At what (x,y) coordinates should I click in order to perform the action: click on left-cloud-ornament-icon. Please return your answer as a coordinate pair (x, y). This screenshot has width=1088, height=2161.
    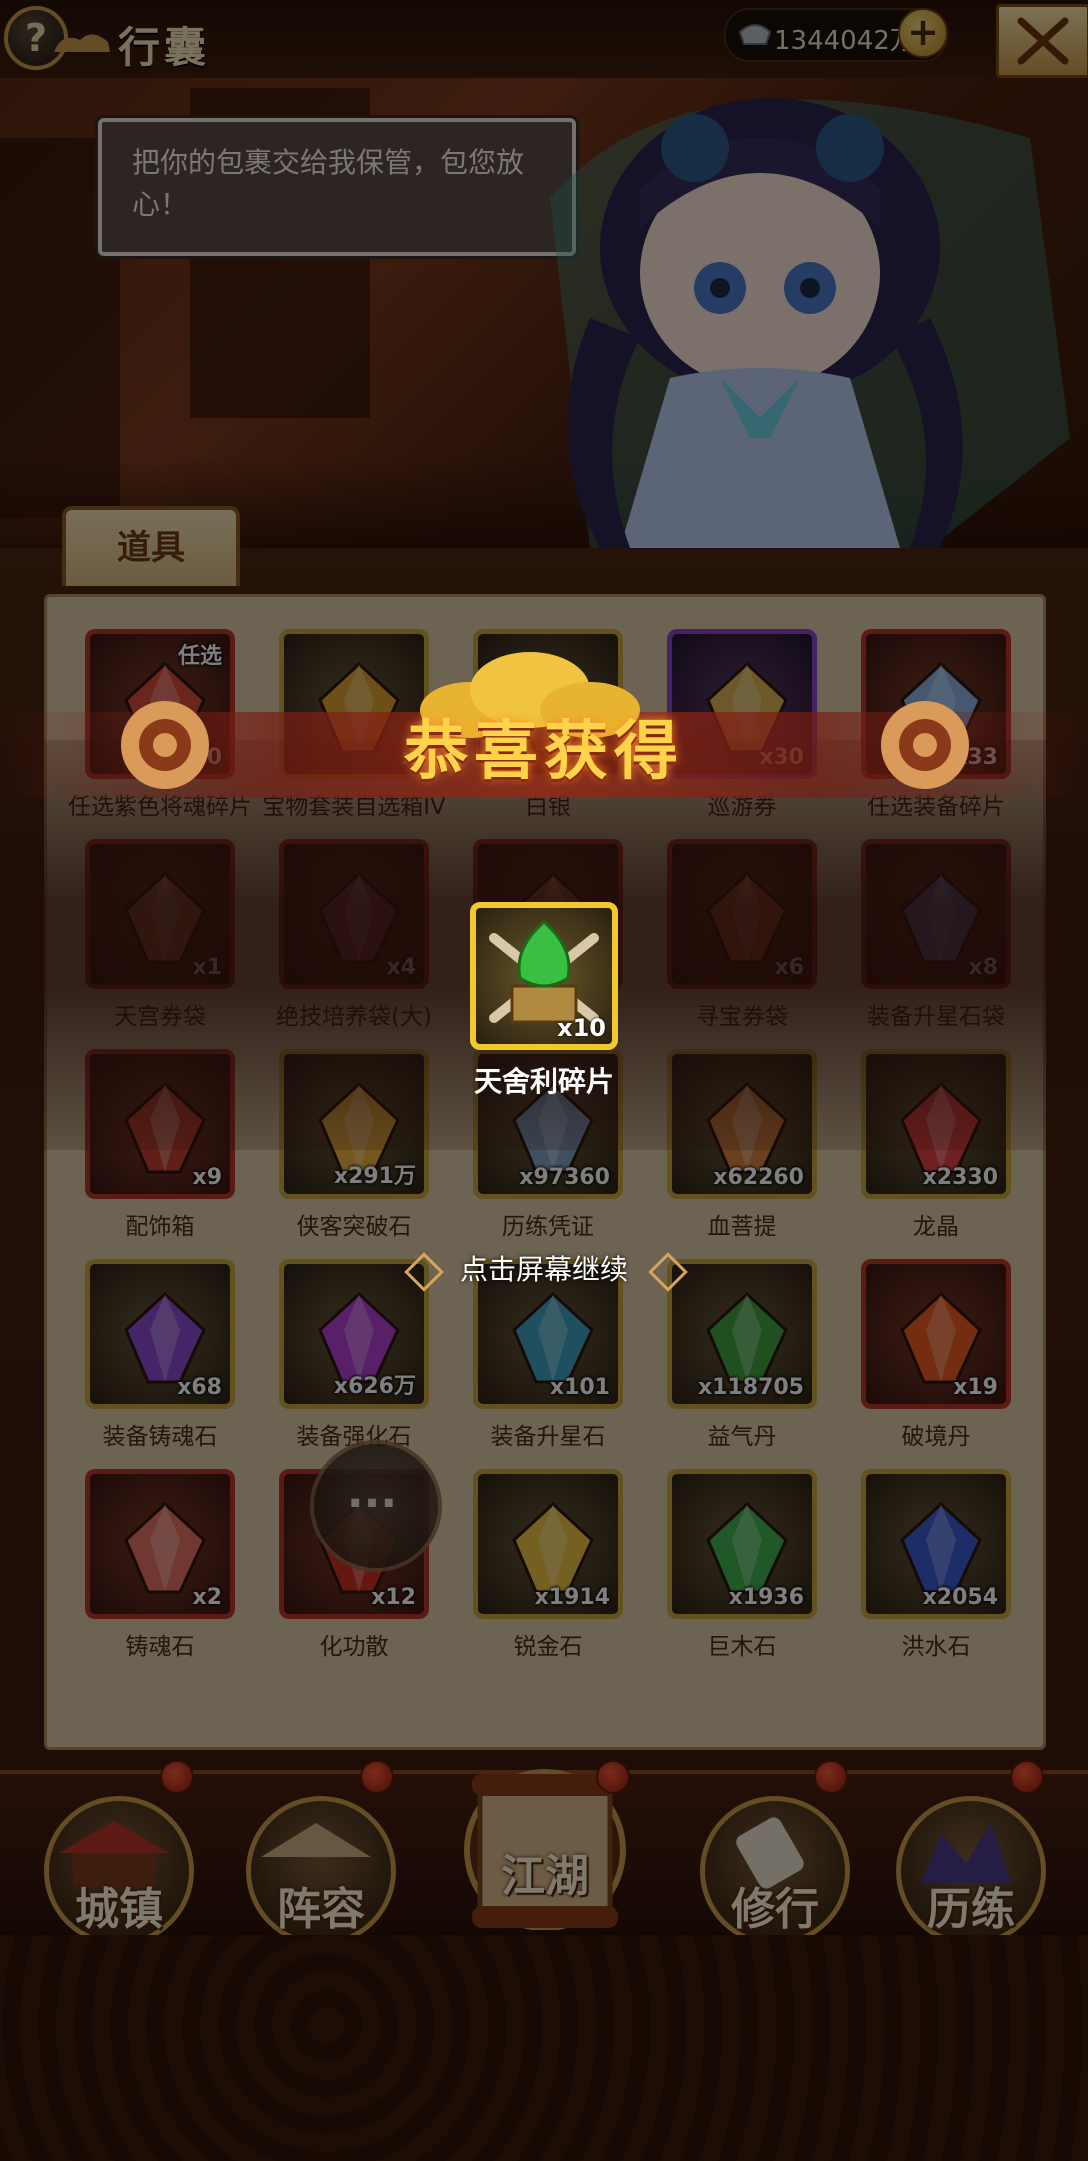
    Looking at the image, I should click on (165, 745).